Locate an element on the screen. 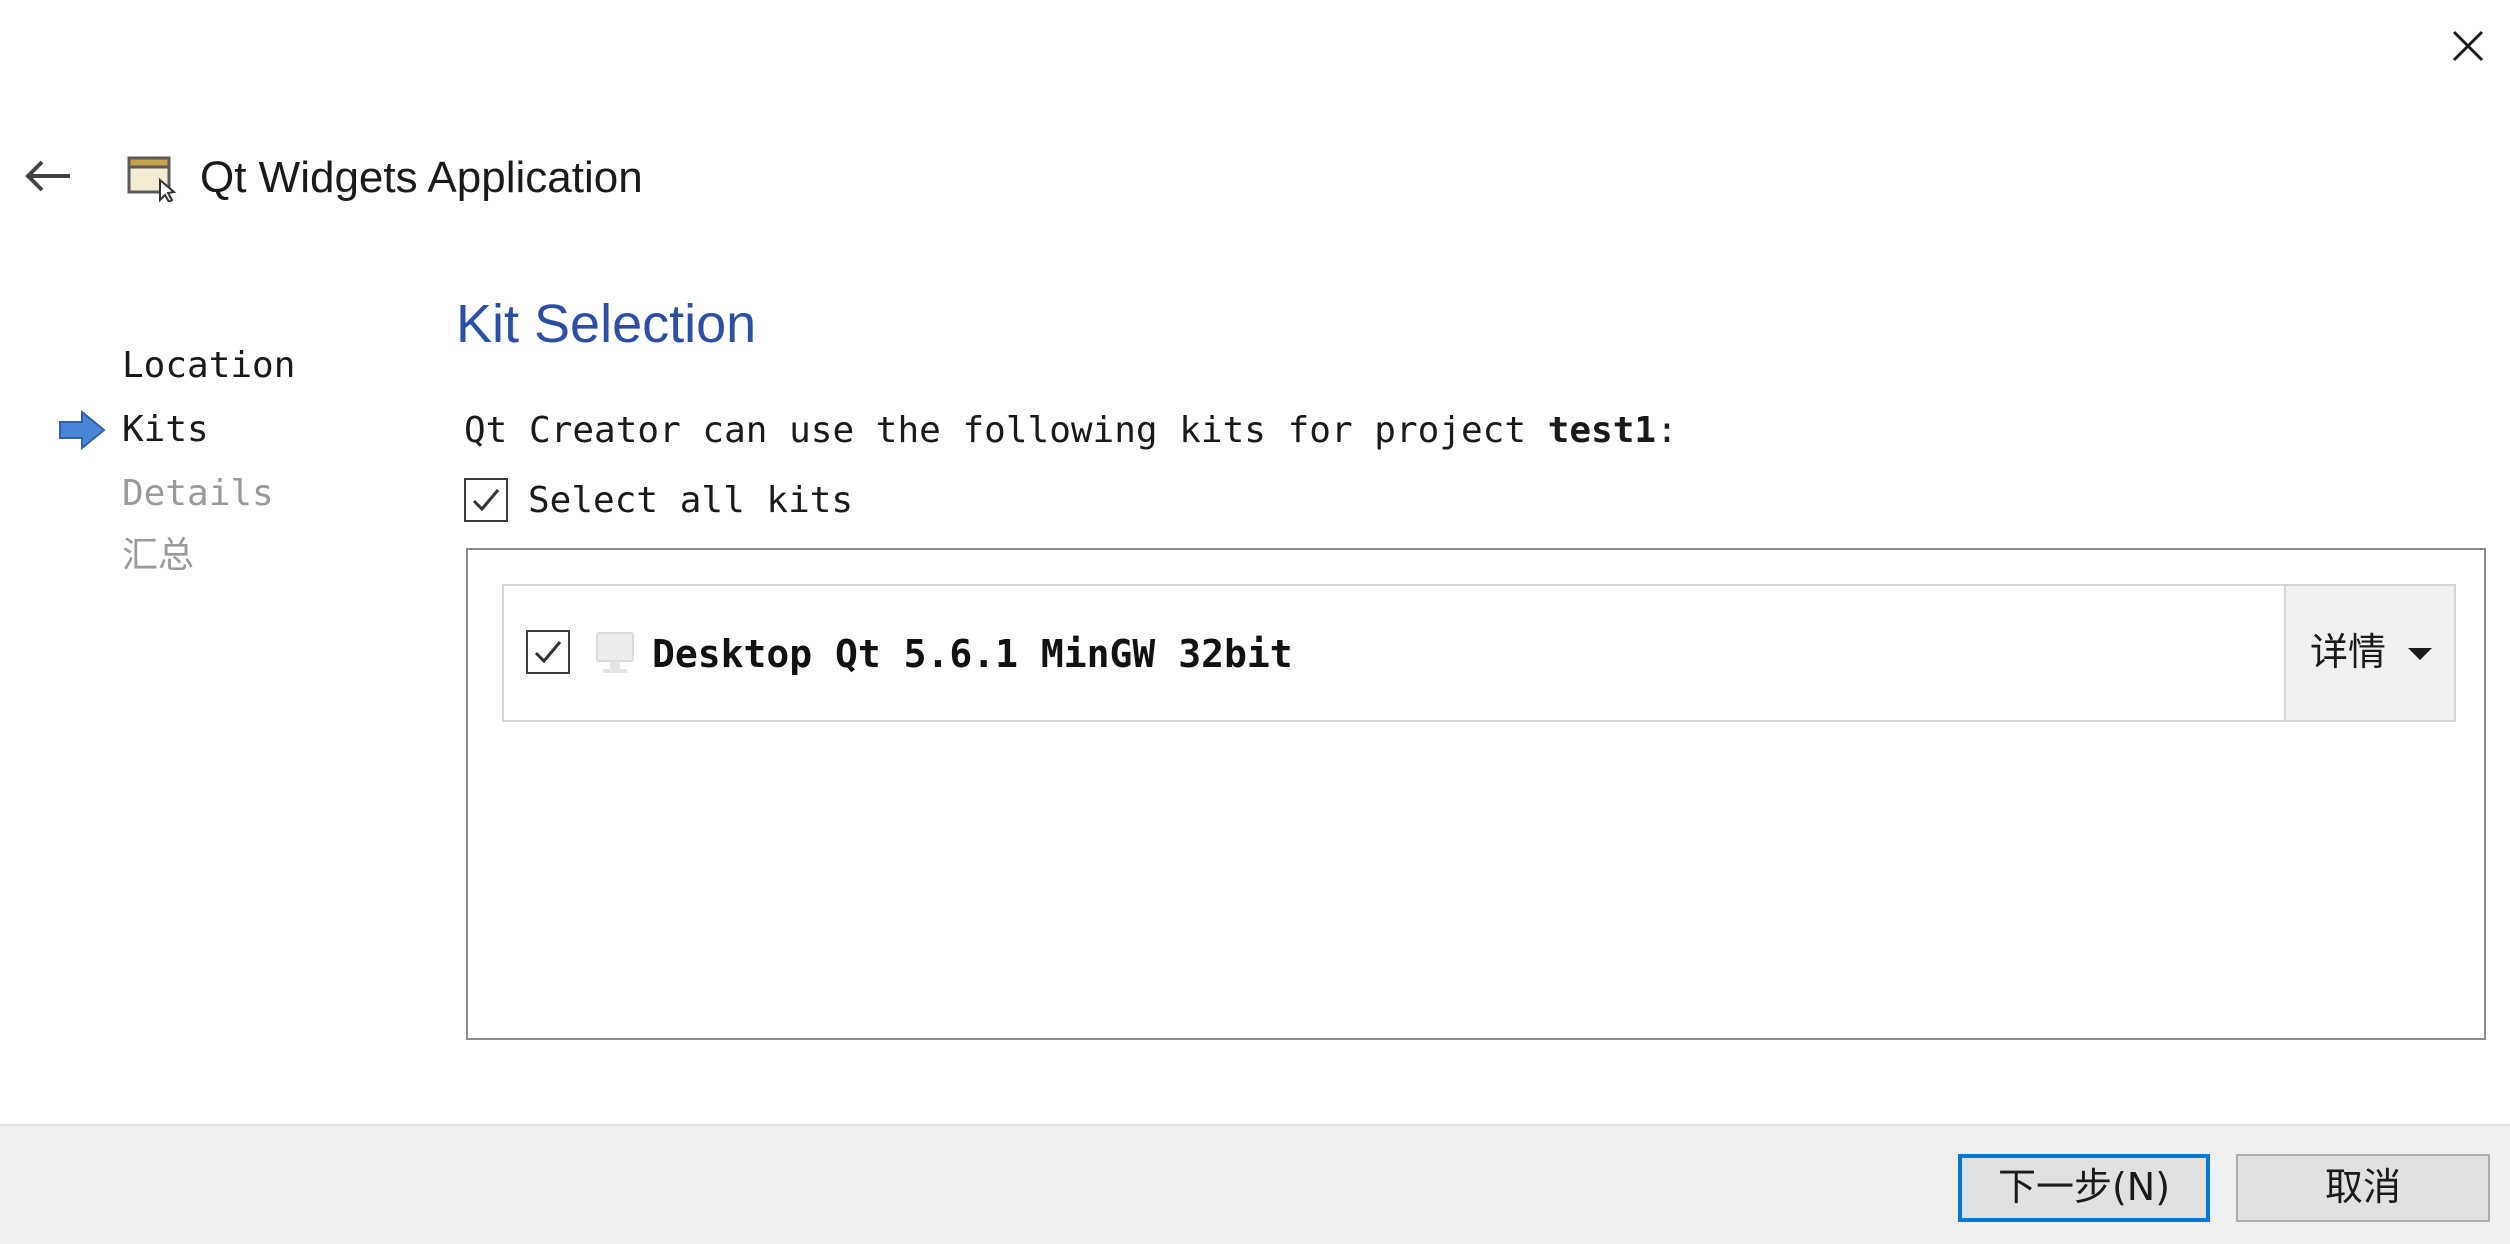 The width and height of the screenshot is (2510, 1244). close-icon is located at coordinates (2468, 46).